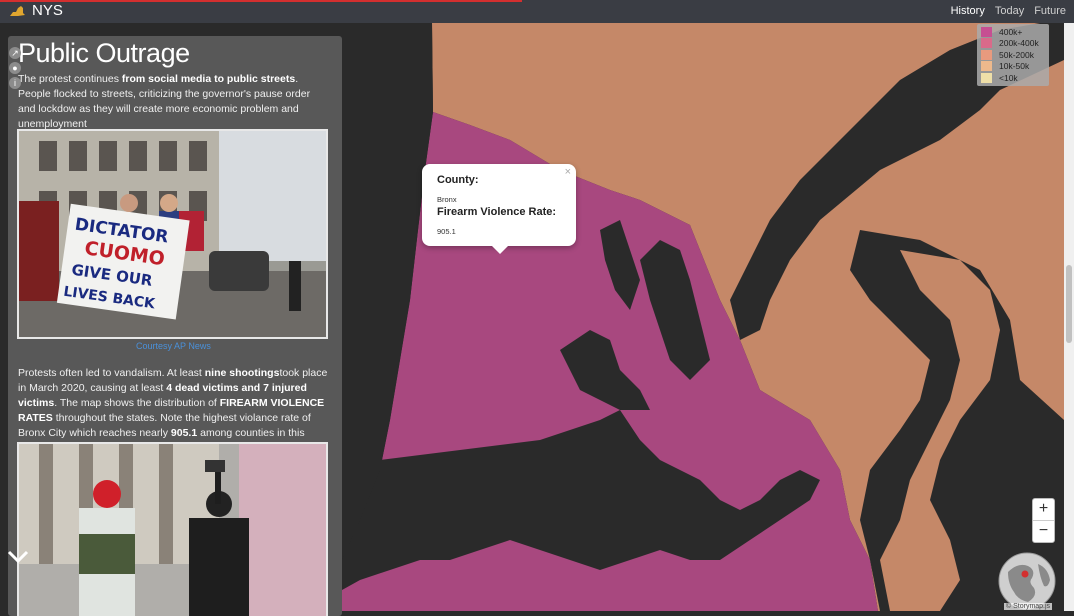 This screenshot has height=616, width=1074. Describe the element at coordinates (1028, 606) in the screenshot. I see `map-attribution: © Storymap.js` at that location.